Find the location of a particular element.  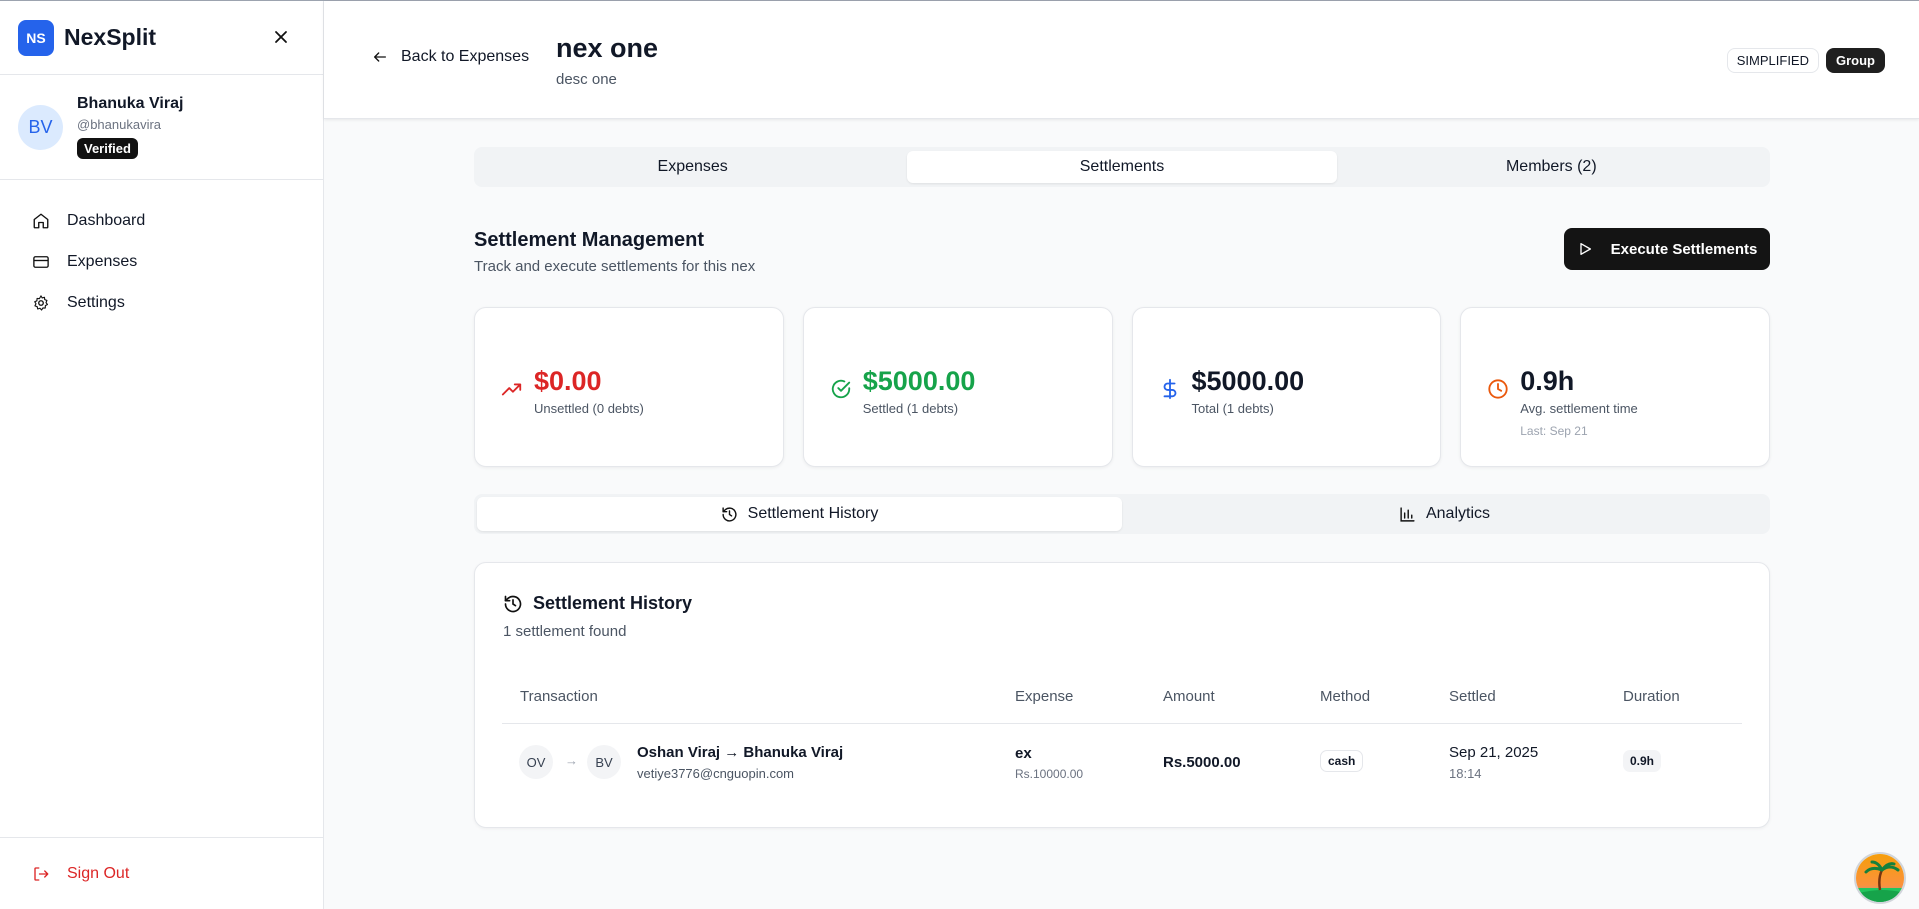

unsettled-value: $0.00 is located at coordinates (568, 381).